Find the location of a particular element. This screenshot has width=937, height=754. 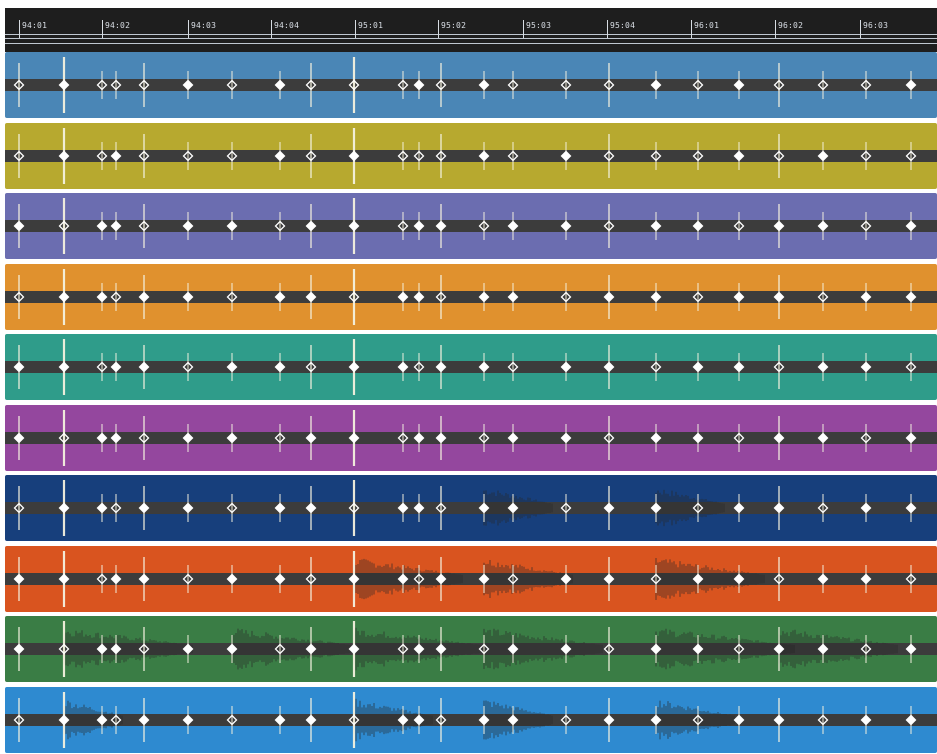

bar-marker: 96:01 is located at coordinates (726, 26).